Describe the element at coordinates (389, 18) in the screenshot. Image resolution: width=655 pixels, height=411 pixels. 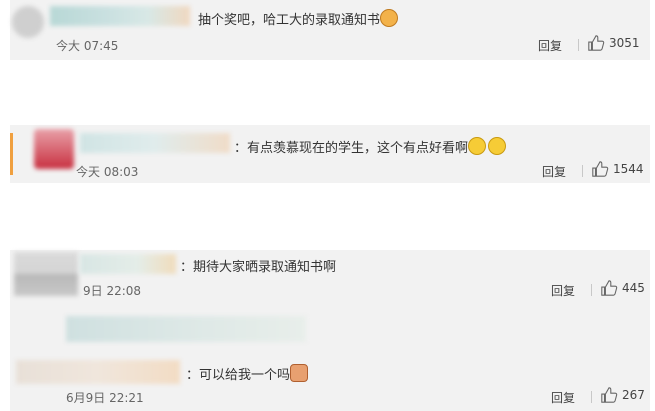
I see `cat-face-emoji` at that location.